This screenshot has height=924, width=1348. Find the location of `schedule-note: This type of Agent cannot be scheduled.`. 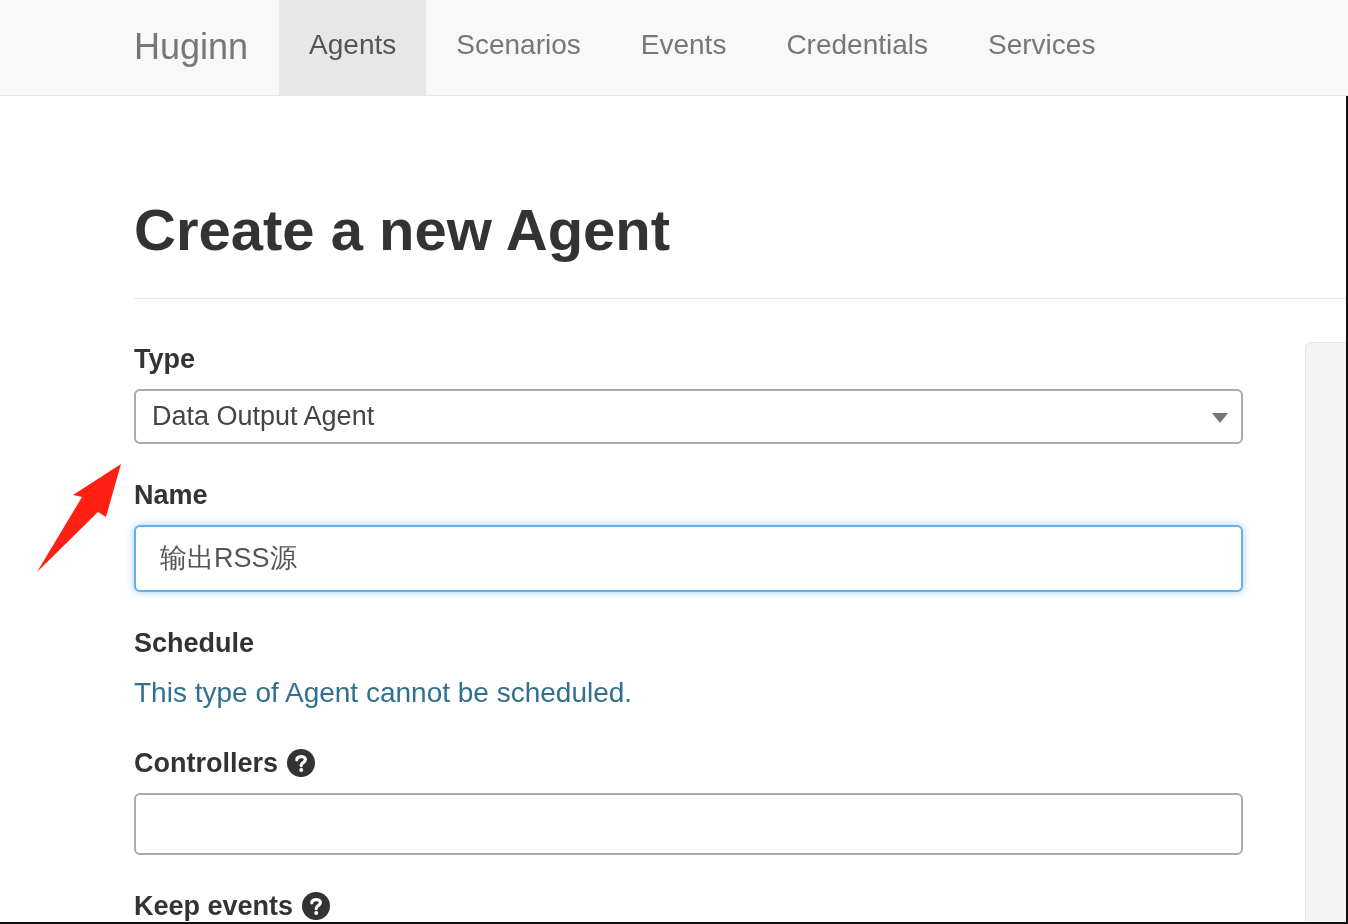

schedule-note: This type of Agent cannot be scheduled. is located at coordinates (383, 693).